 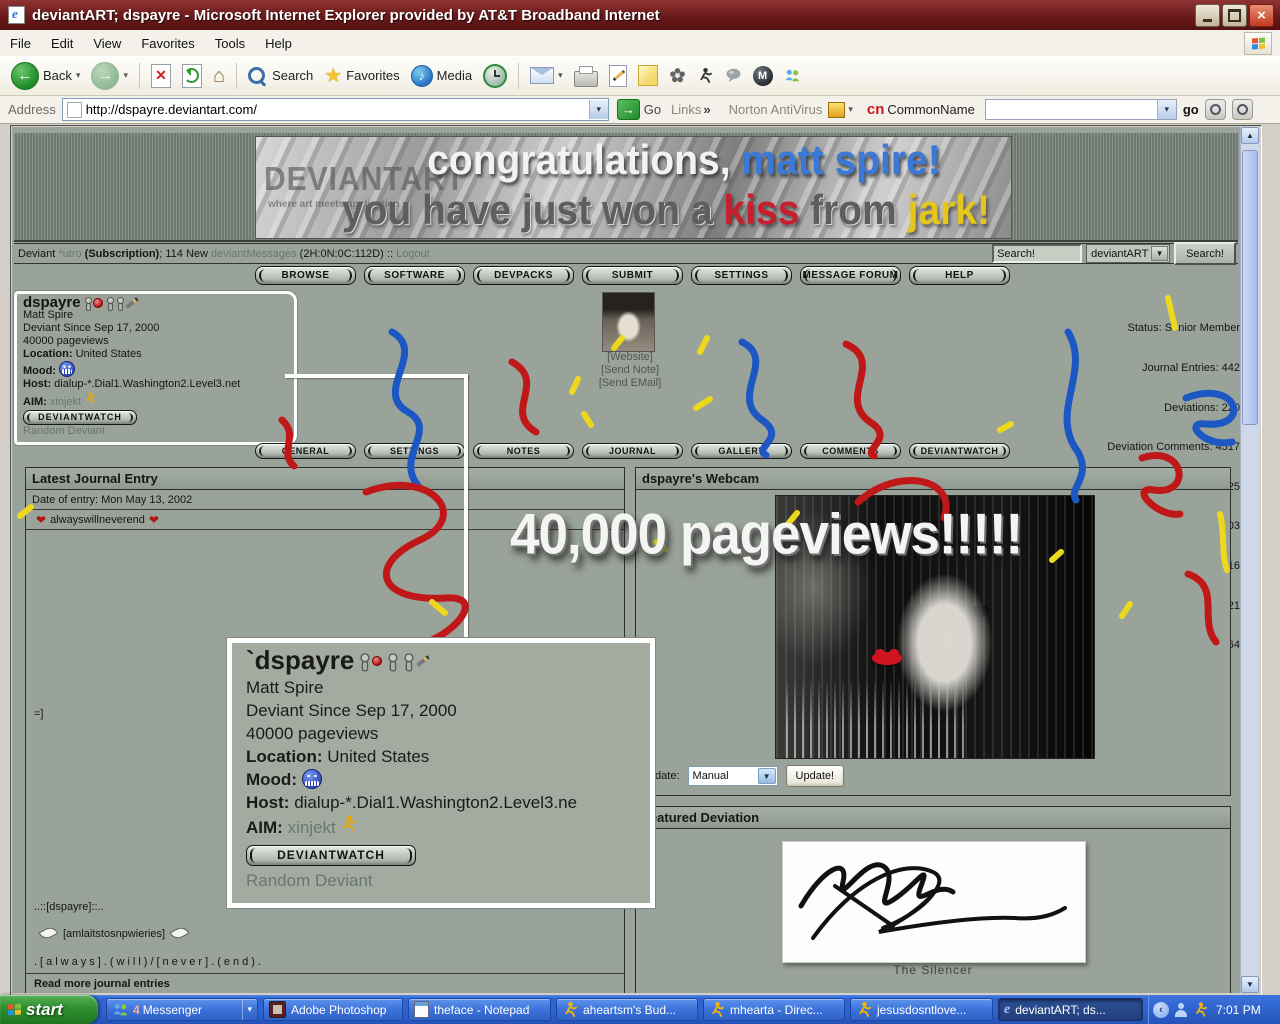 What do you see at coordinates (305, 275) in the screenshot?
I see `tab-browse: BROWSE` at bounding box center [305, 275].